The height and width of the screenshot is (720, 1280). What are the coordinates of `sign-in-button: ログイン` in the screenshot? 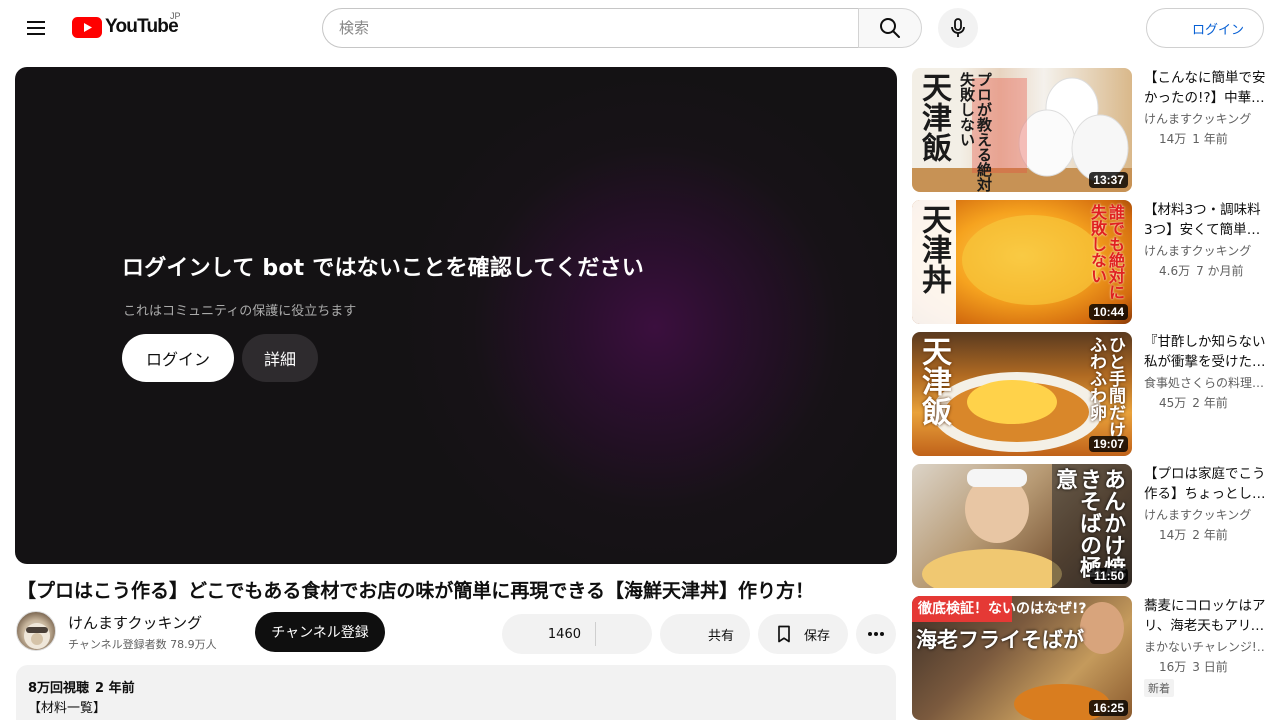 It's located at (1205, 28).